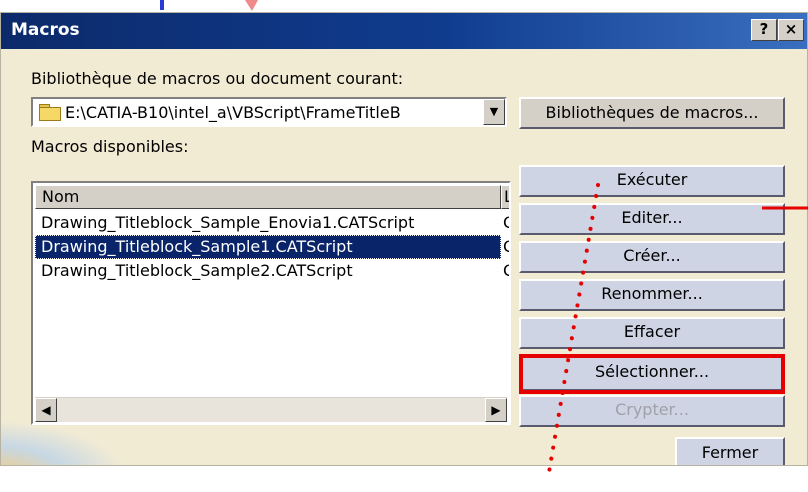 This screenshot has height=492, width=808. Describe the element at coordinates (573, 331) in the screenshot. I see `dotted-pointer-line` at that location.